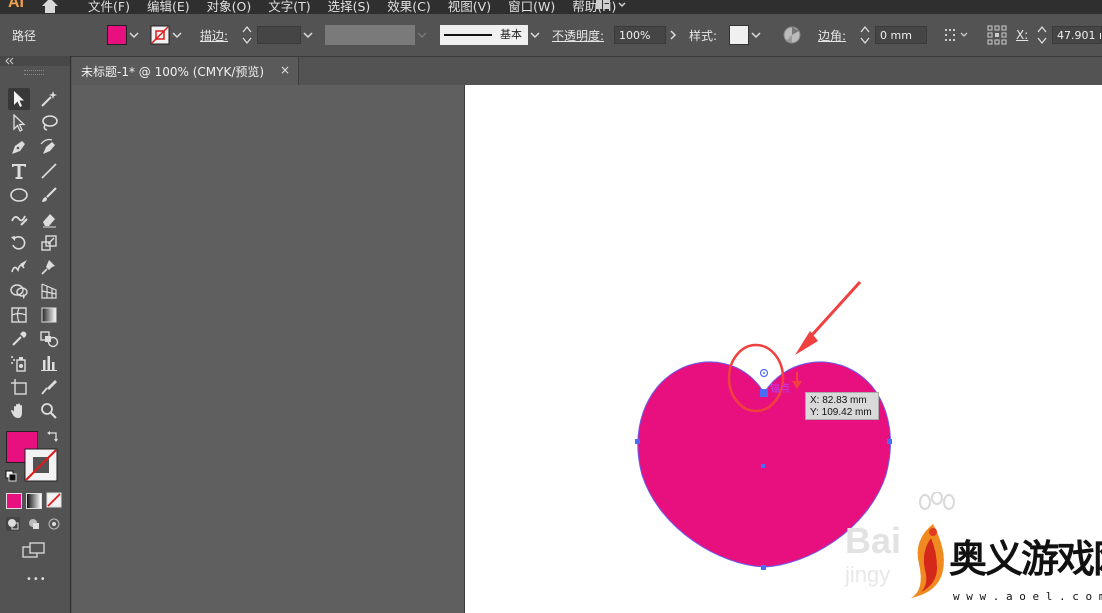 Image resolution: width=1102 pixels, height=613 pixels. Describe the element at coordinates (9, 61) in the screenshot. I see `collapse-icon` at that location.